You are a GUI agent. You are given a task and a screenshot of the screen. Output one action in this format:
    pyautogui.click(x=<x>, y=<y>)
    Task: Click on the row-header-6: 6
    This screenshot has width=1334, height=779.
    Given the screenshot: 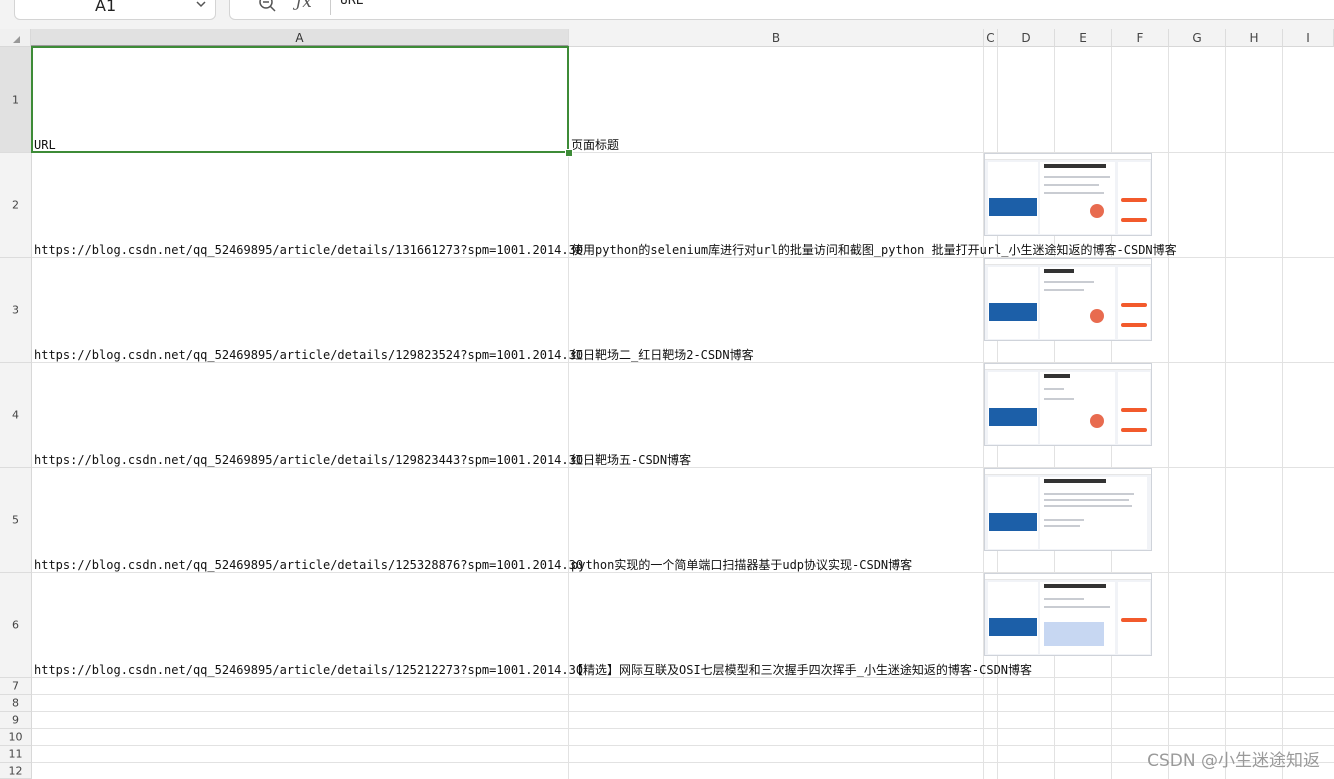 What is the action you would take?
    pyautogui.click(x=16, y=625)
    